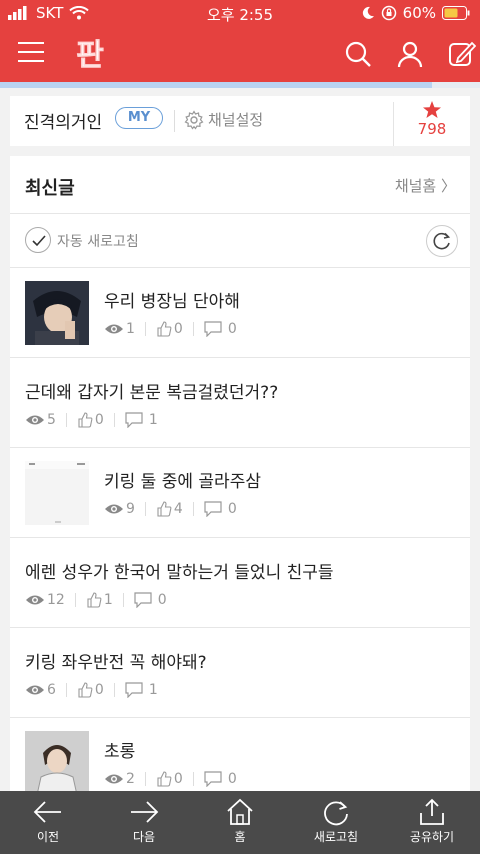 The image size is (480, 854). I want to click on feed-title: 최신글, so click(50, 188).